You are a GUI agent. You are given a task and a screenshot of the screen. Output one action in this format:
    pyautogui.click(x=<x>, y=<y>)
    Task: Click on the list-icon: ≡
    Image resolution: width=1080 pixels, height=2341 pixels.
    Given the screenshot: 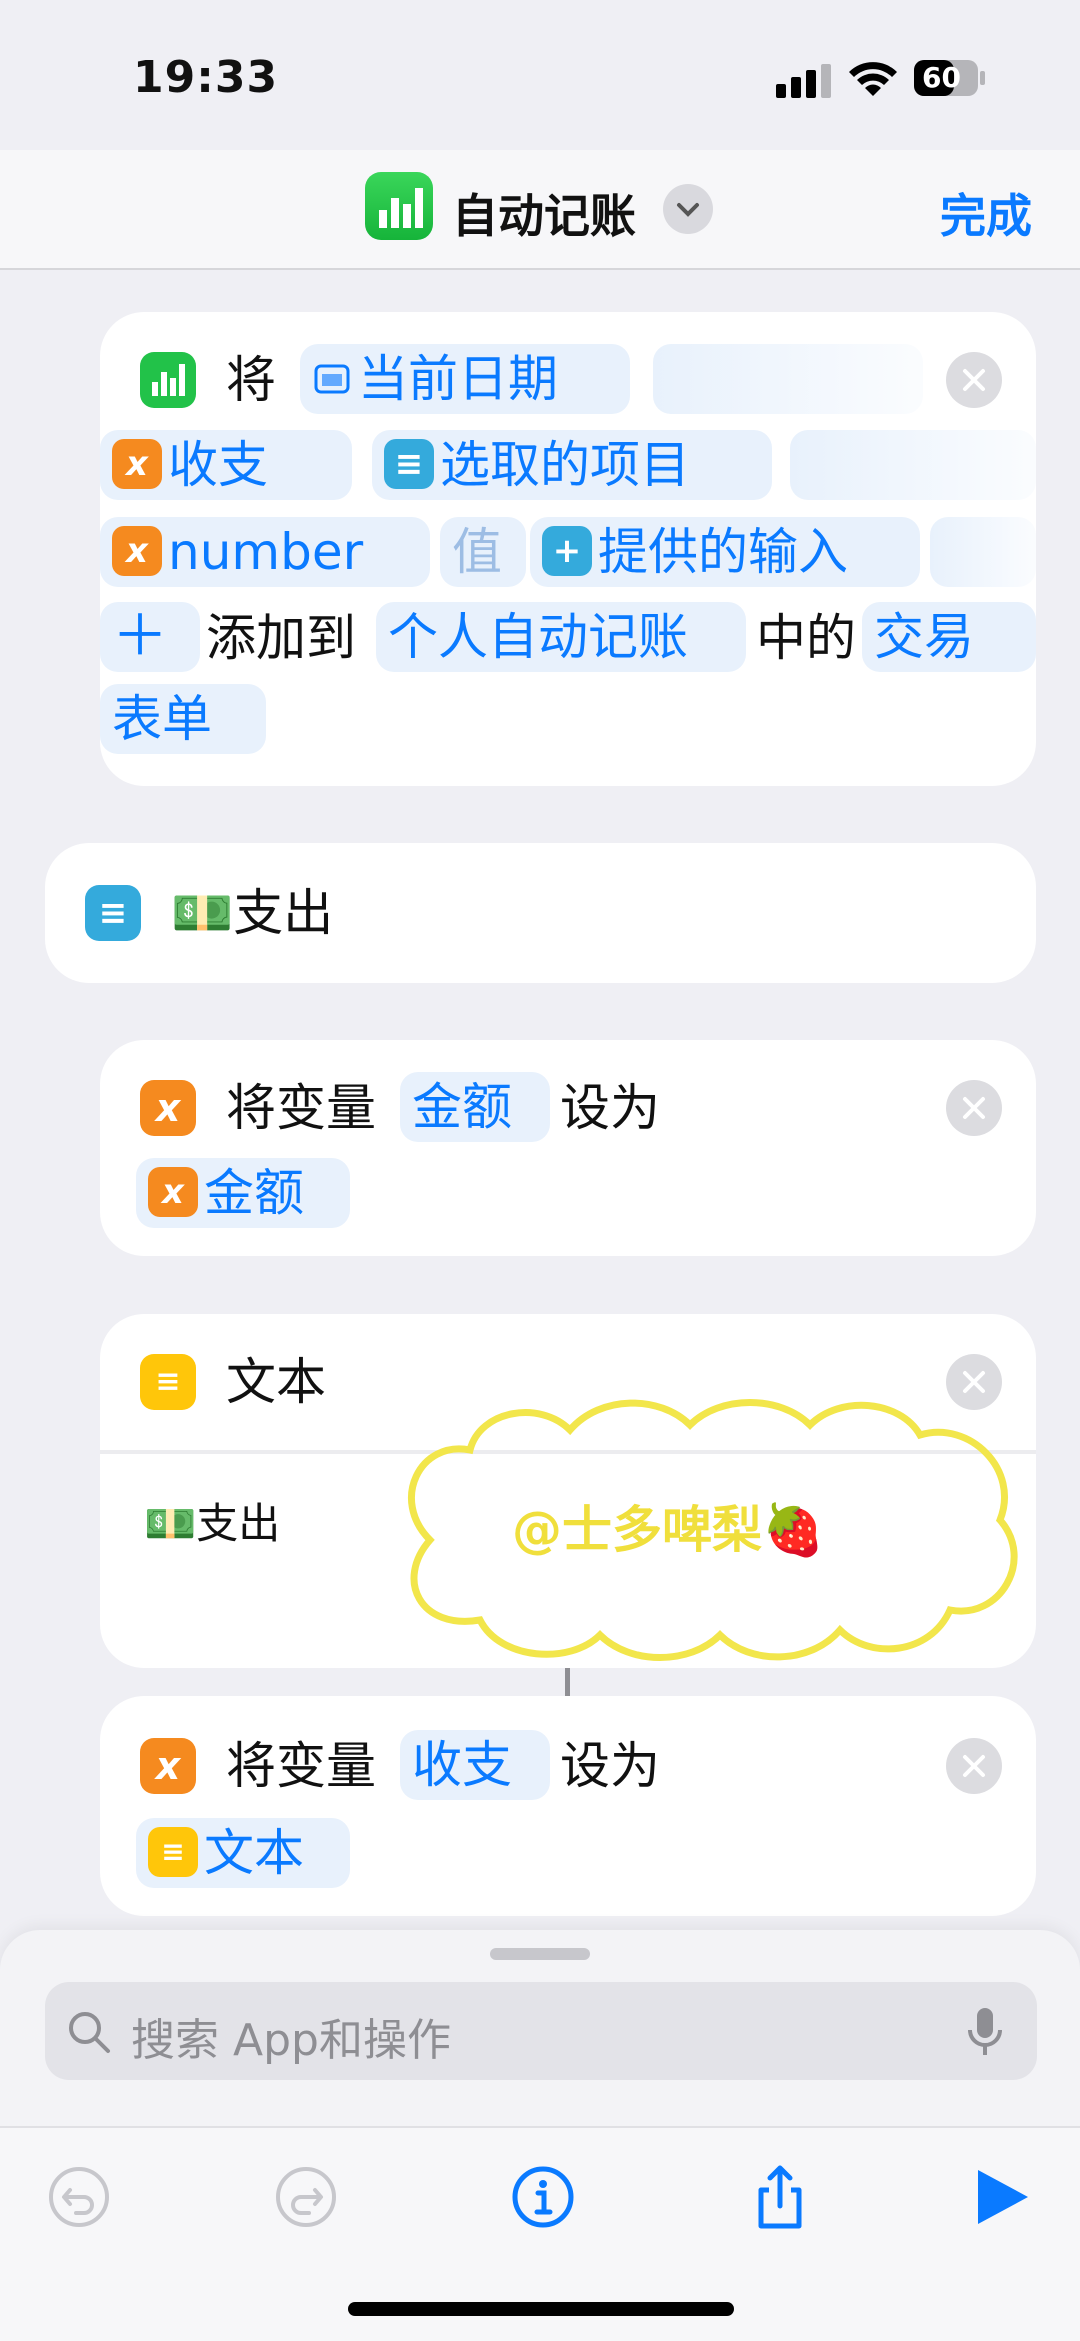 What is the action you would take?
    pyautogui.click(x=409, y=463)
    